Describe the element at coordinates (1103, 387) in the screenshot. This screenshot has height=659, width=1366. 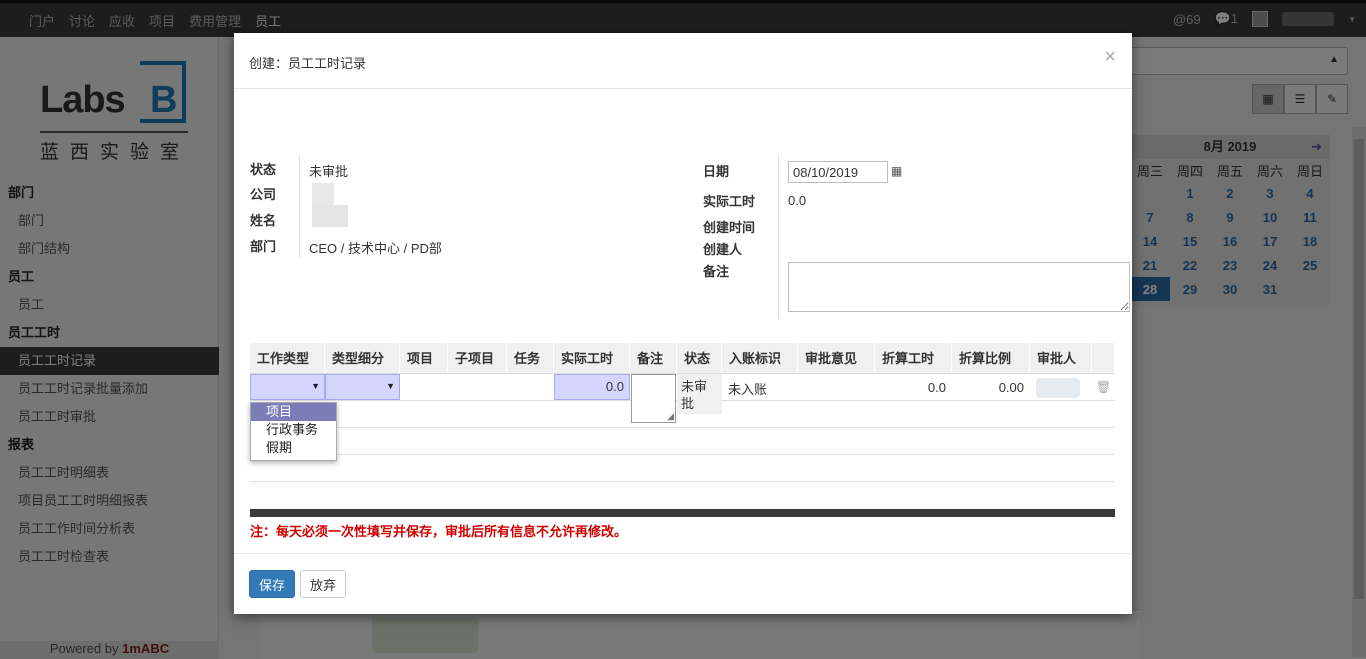
I see `trash-icon: 🗑` at that location.